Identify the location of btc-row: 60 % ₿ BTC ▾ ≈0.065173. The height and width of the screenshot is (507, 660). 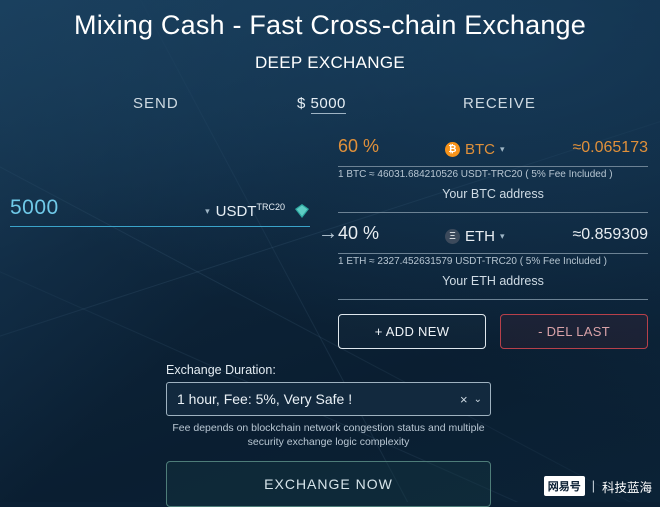
(493, 148).